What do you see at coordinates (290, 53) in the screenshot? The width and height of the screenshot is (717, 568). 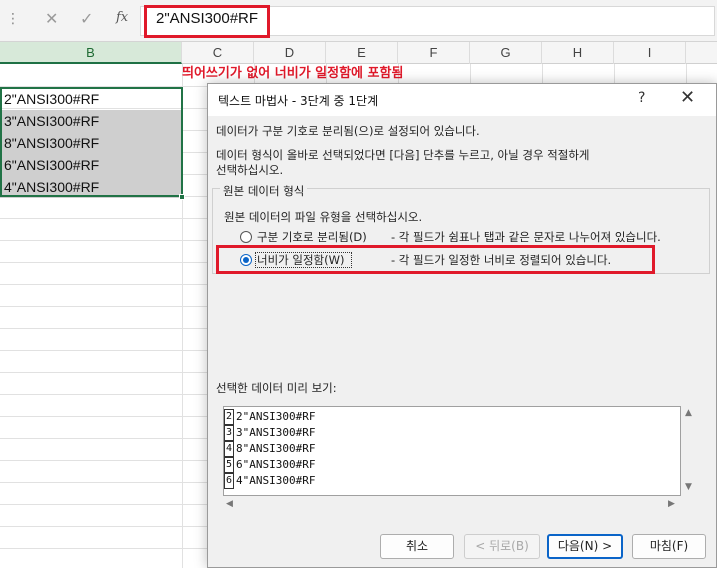 I see `column-header-d: D` at bounding box center [290, 53].